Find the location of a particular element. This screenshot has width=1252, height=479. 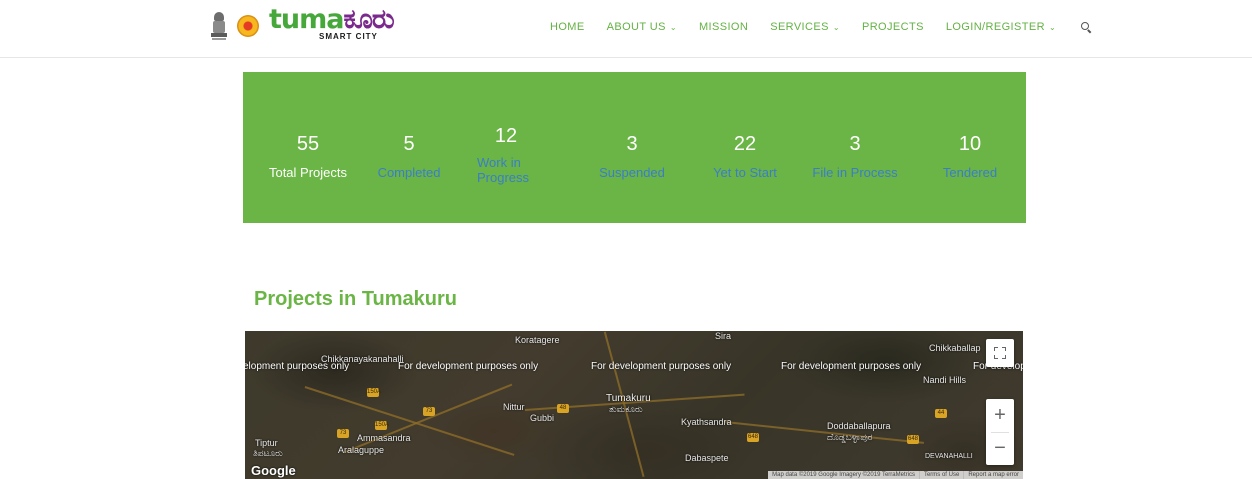

highway-shield: 44 is located at coordinates (941, 413).